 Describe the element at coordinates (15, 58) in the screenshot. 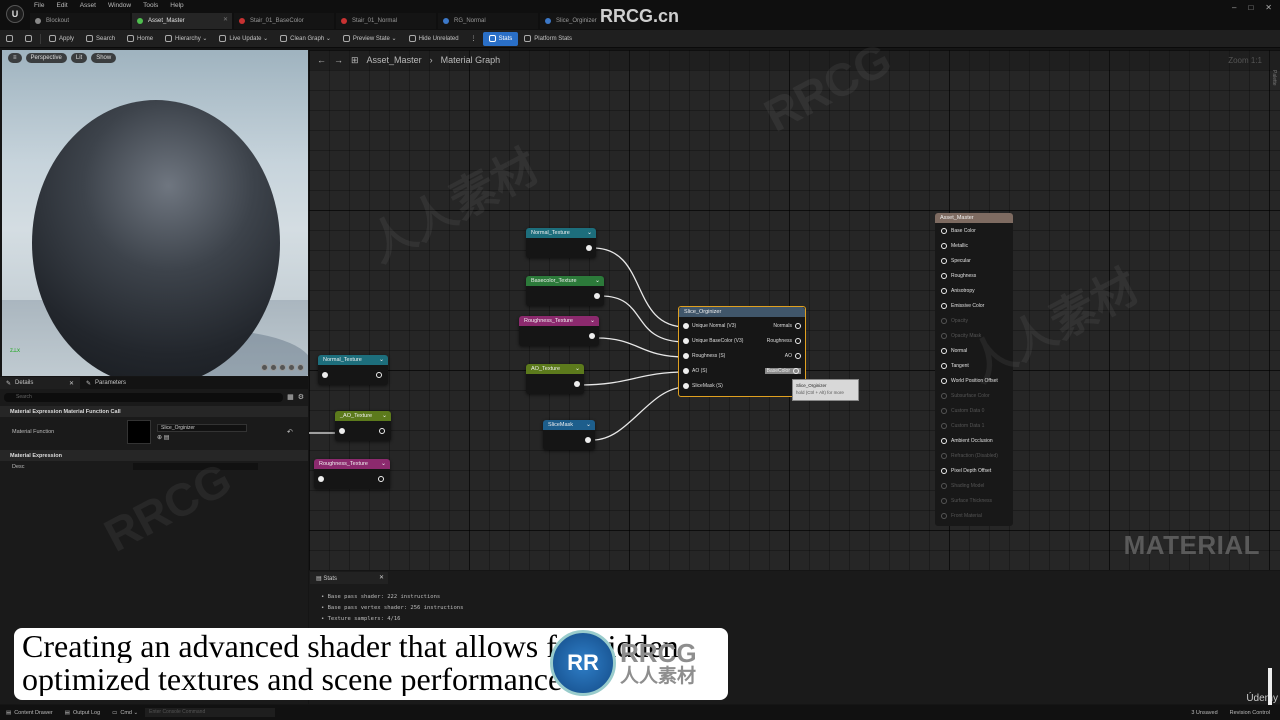

I see `viewport-menu-button: ≡` at that location.